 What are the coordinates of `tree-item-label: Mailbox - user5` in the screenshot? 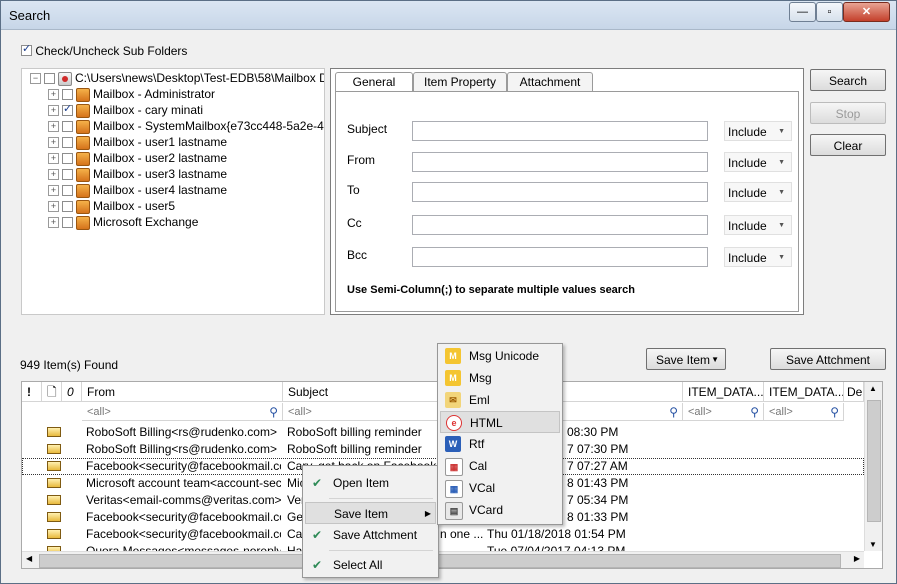 It's located at (134, 206).